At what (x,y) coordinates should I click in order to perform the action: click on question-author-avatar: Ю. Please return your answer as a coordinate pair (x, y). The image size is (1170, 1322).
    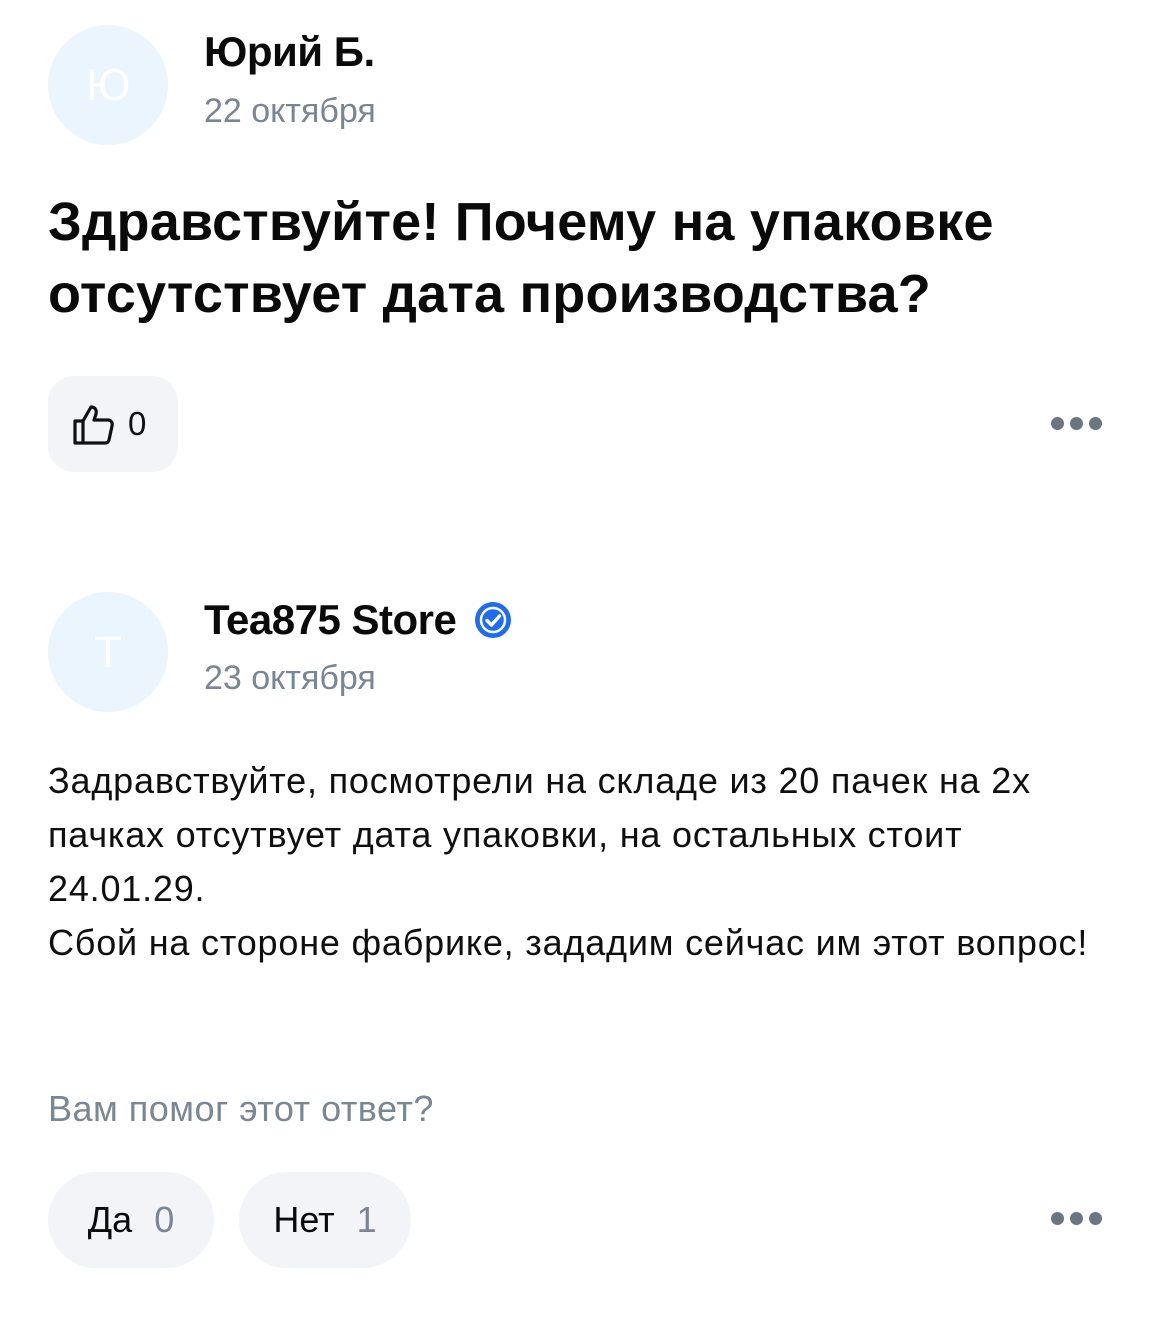
    Looking at the image, I should click on (108, 85).